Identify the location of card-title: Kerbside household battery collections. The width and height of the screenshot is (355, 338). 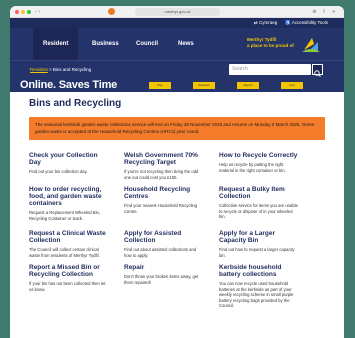
(259, 271).